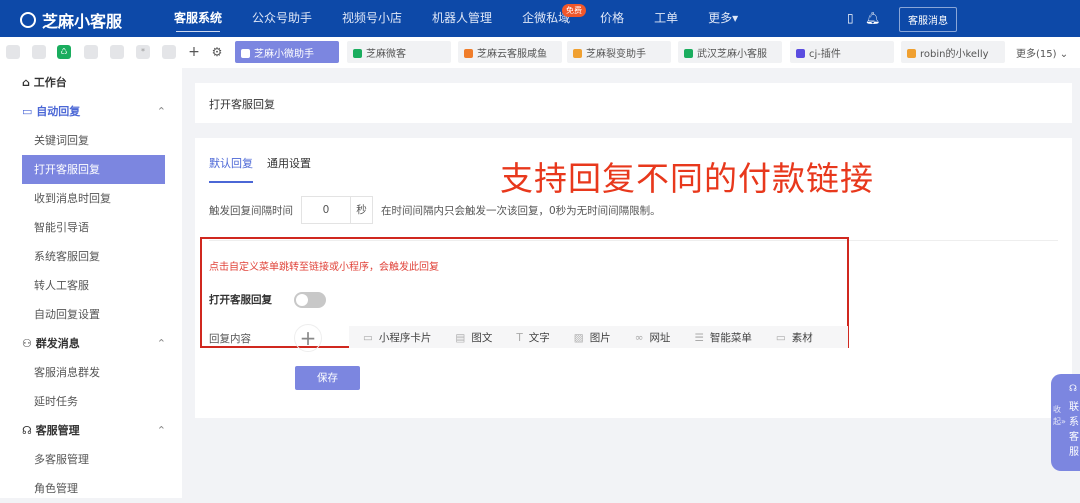  What do you see at coordinates (825, 54) in the screenshot?
I see `tab-label: cj-插件` at bounding box center [825, 54].